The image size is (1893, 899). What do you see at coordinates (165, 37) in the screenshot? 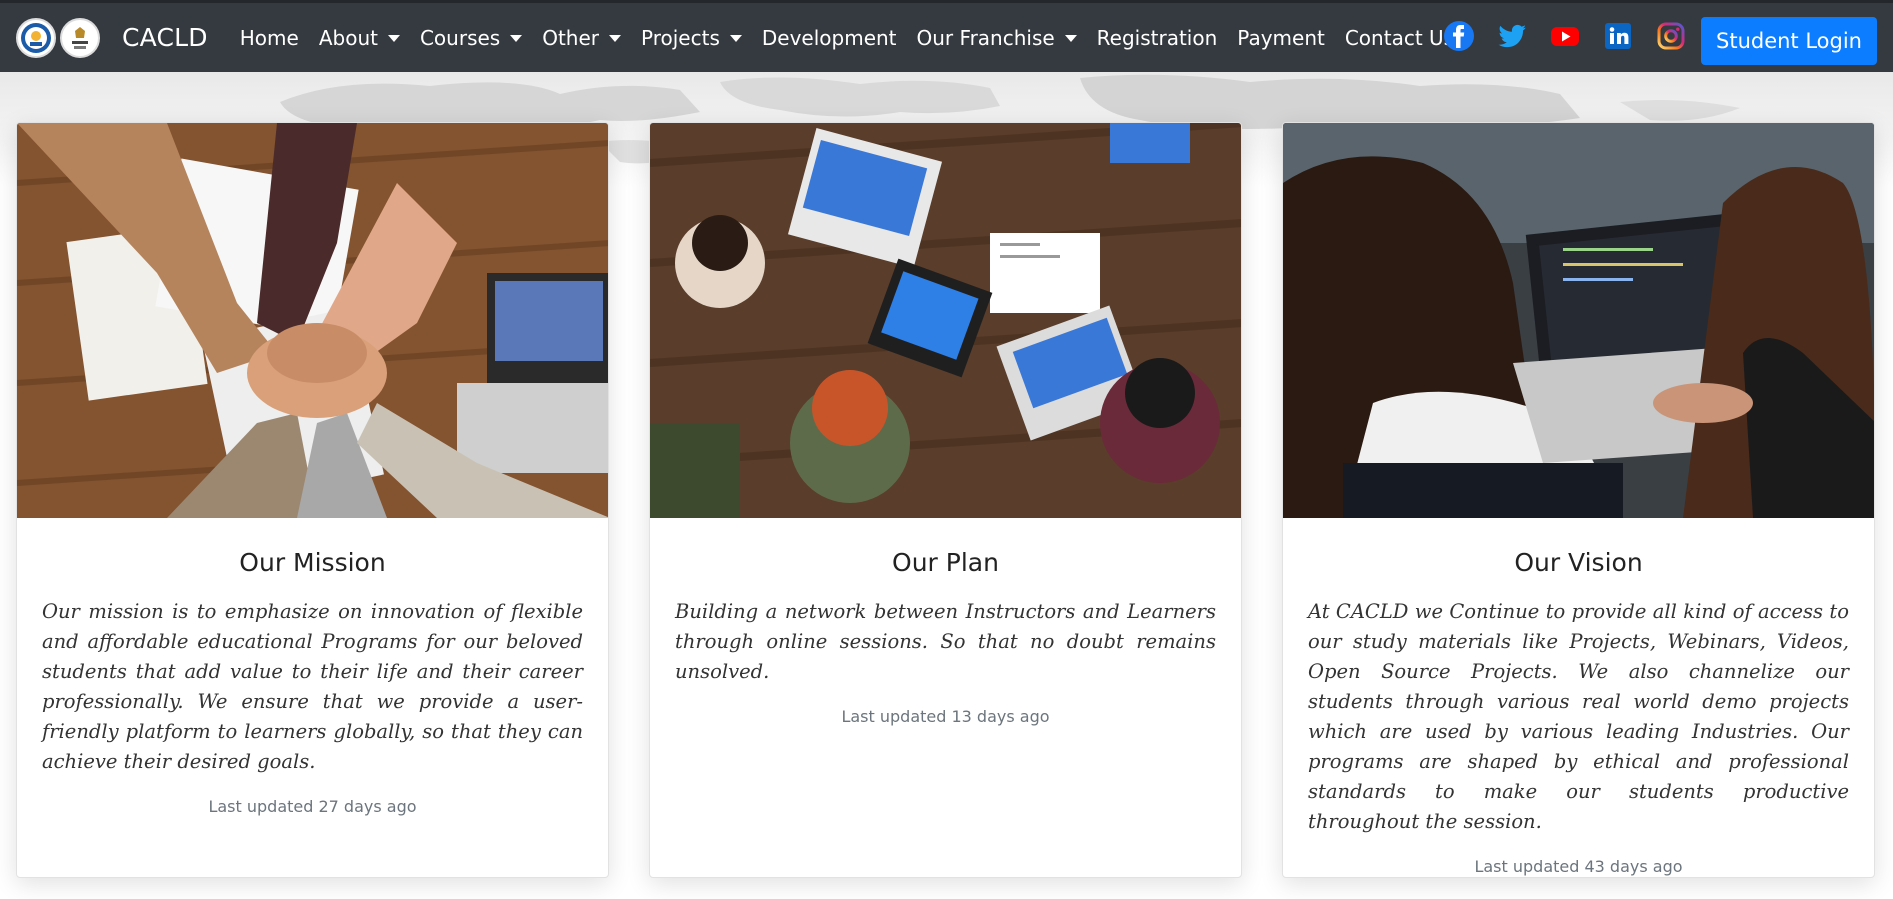
I see `brand-name: CACLD` at bounding box center [165, 37].